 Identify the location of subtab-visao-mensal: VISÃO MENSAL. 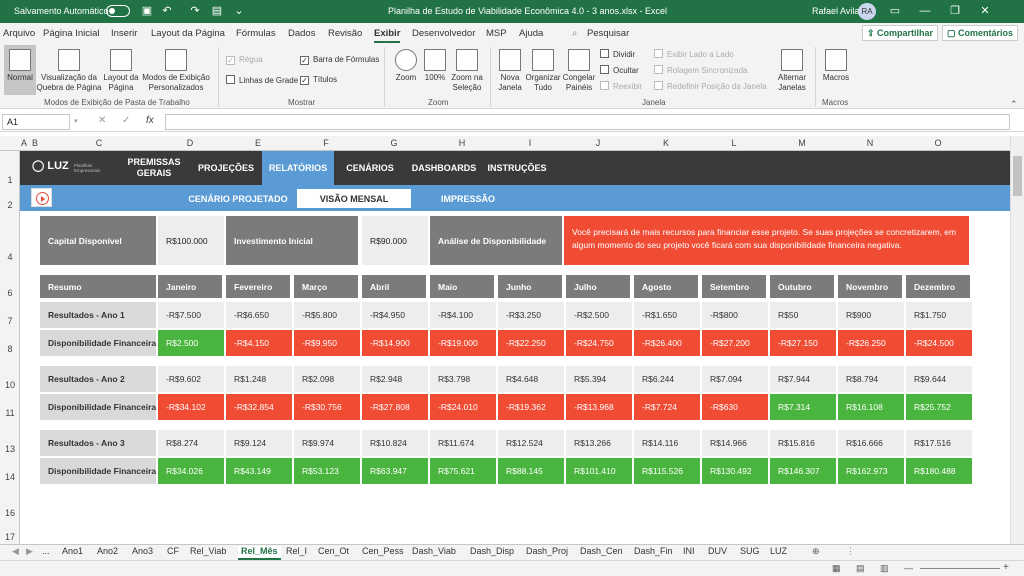
(354, 198).